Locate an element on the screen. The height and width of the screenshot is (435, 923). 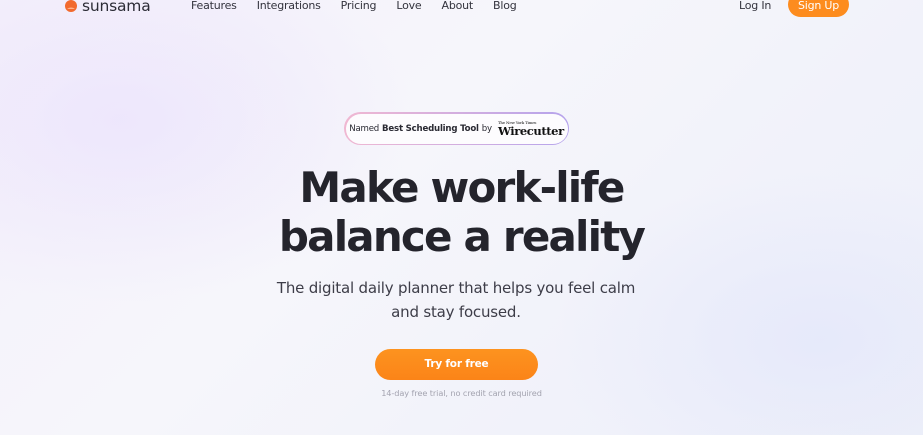
hero-title-line-2: balance a reality is located at coordinates (462, 236).